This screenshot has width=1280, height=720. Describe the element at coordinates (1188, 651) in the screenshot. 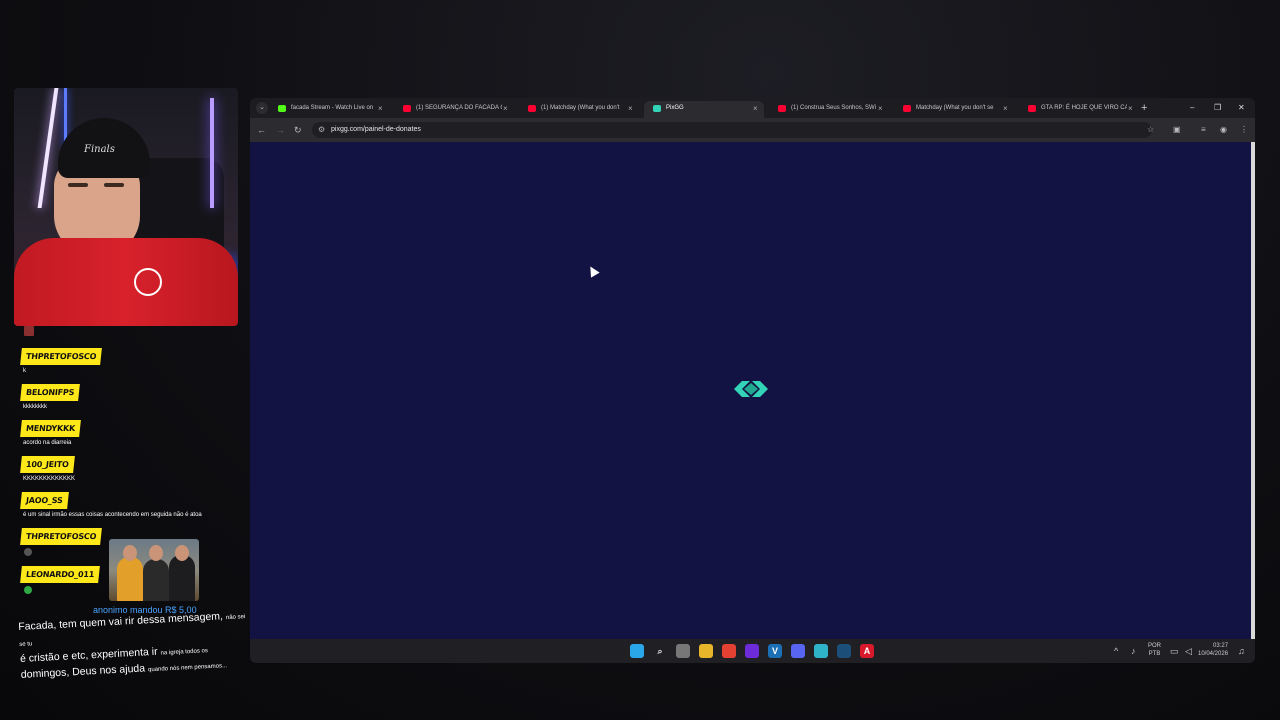

I see `volume-icon: ◁` at that location.